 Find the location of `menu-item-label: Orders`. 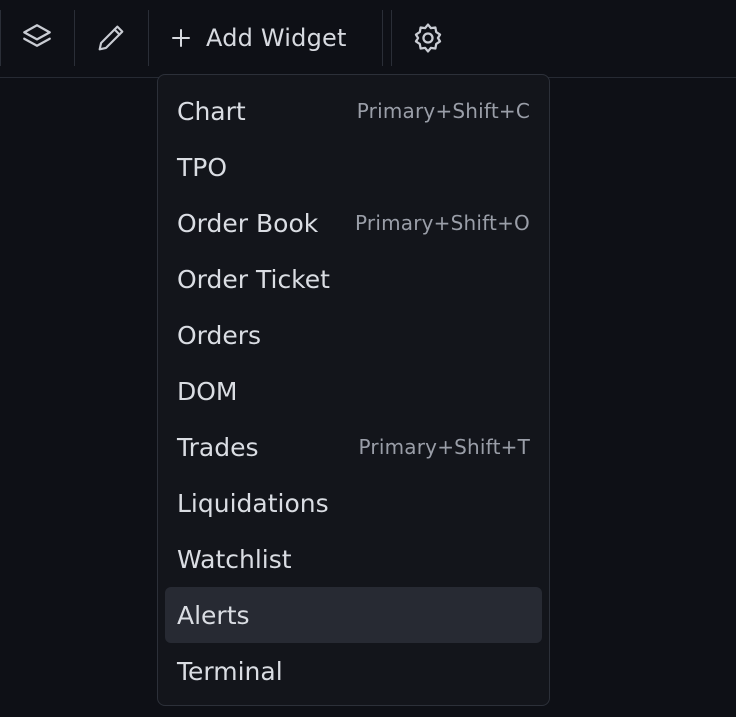

menu-item-label: Orders is located at coordinates (219, 335).